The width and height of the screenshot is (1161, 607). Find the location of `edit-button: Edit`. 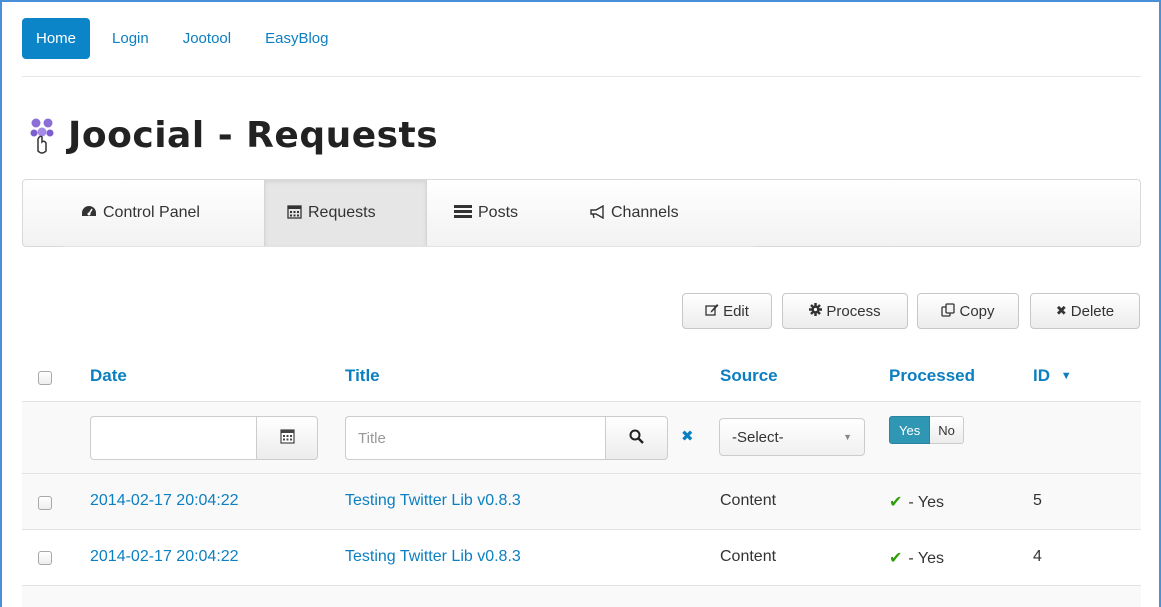

edit-button: Edit is located at coordinates (727, 311).